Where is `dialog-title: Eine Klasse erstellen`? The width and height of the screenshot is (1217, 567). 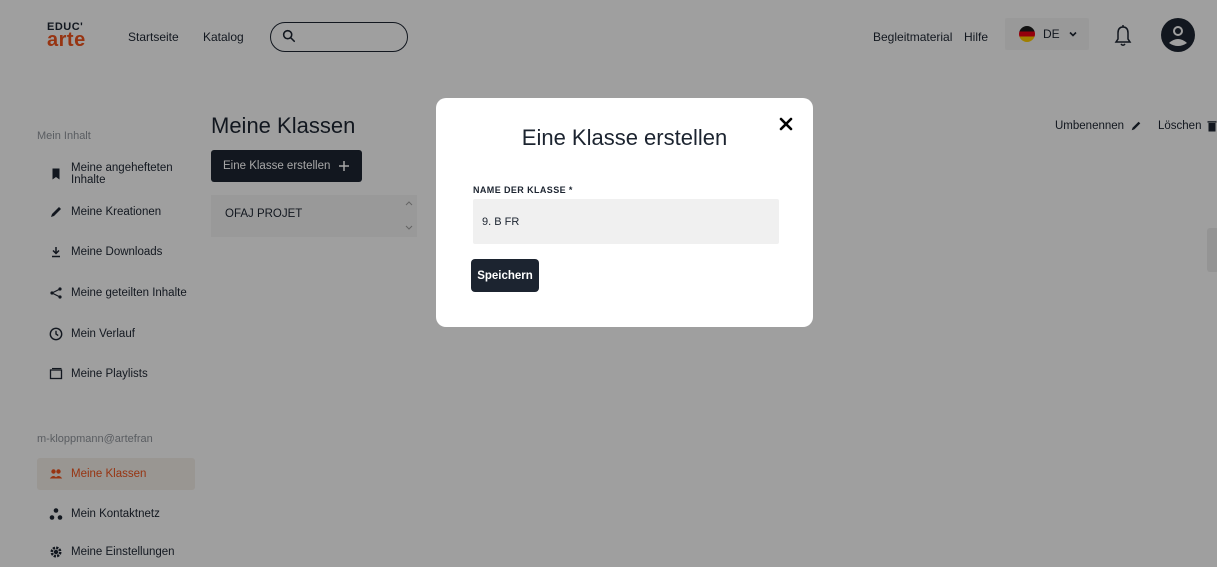 dialog-title: Eine Klasse erstellen is located at coordinates (624, 137).